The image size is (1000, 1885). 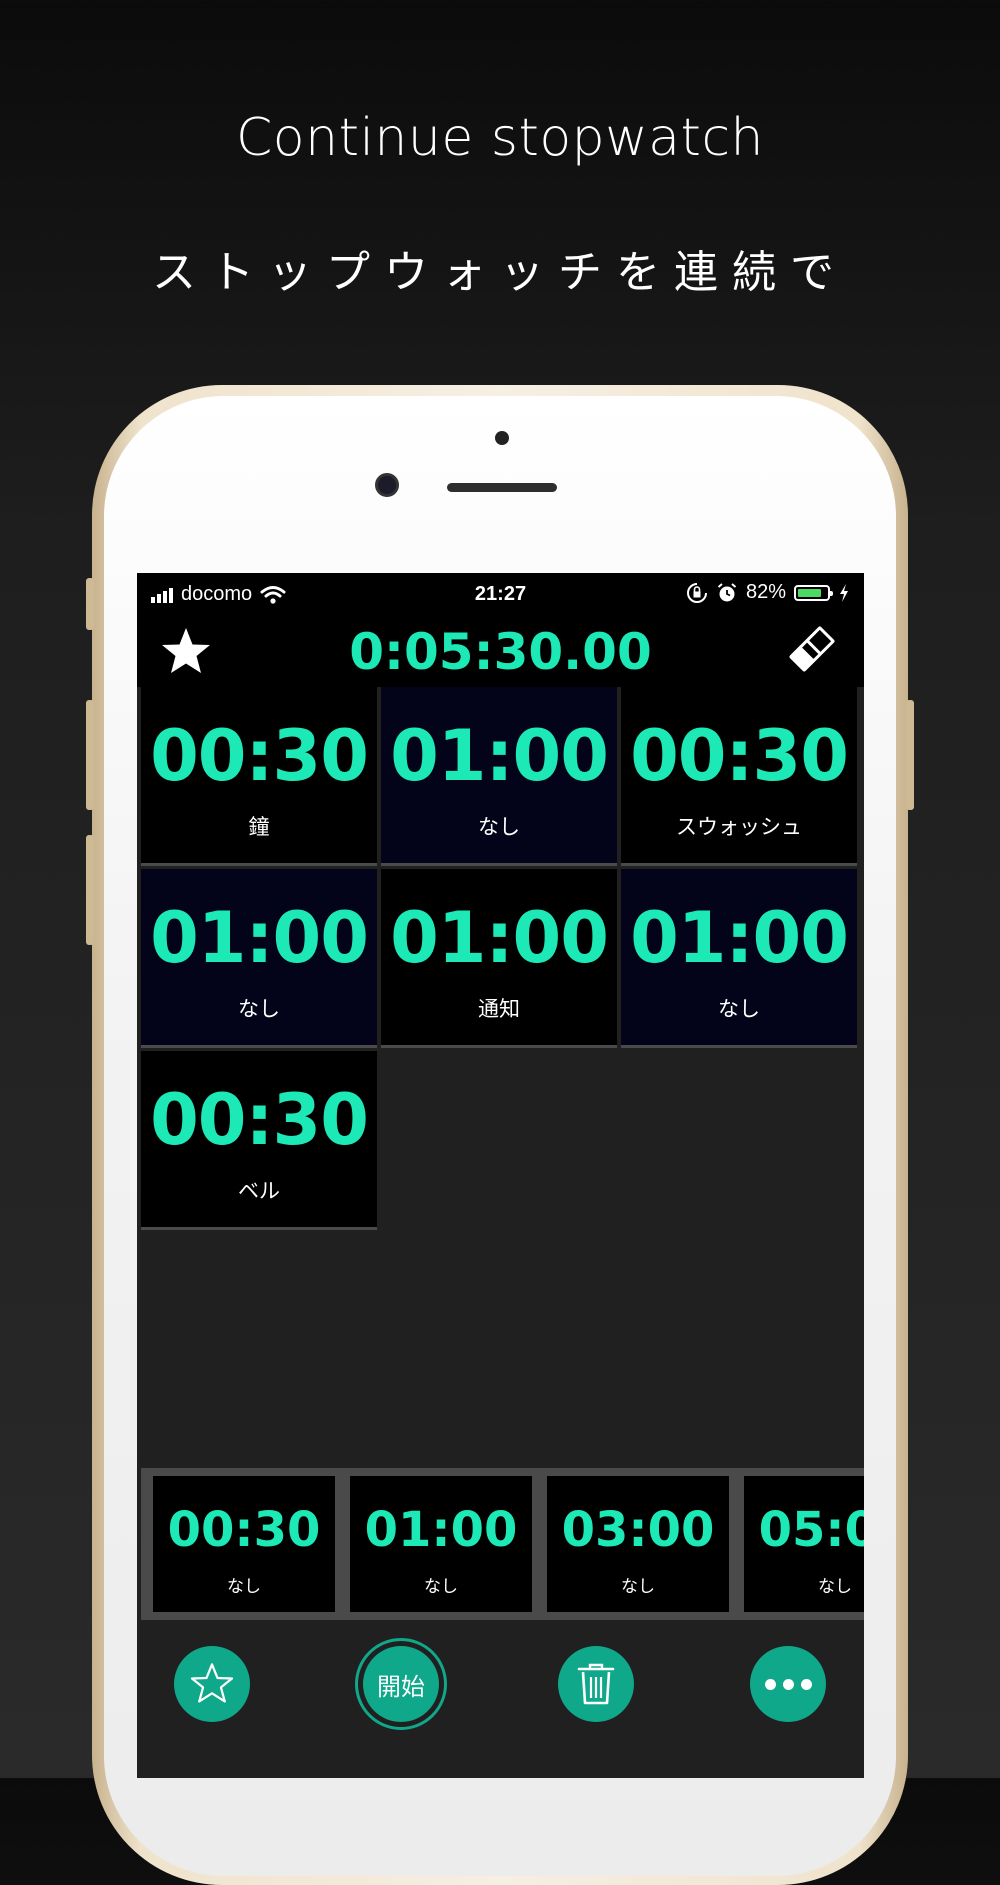 I want to click on preset-time: 00:30, so click(x=244, y=1530).